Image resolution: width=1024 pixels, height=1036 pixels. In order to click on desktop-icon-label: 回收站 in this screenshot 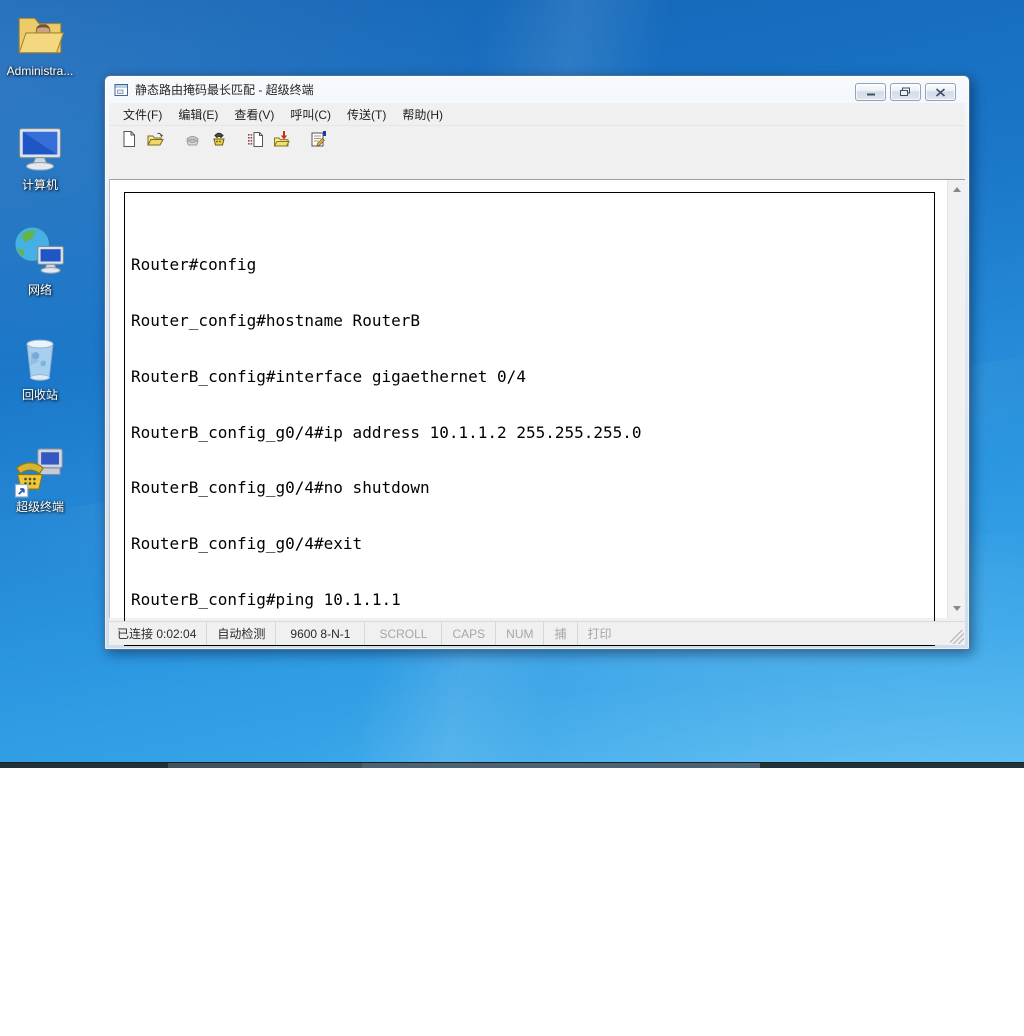, I will do `click(39, 395)`.